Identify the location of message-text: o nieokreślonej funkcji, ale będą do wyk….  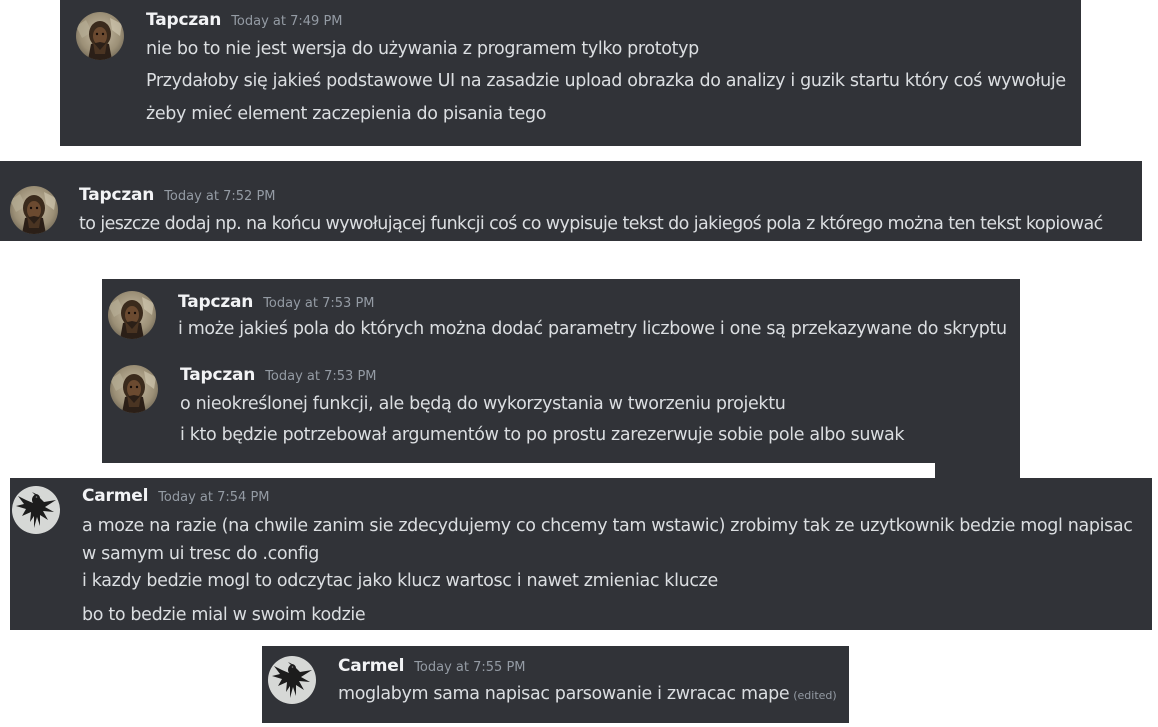
(483, 404).